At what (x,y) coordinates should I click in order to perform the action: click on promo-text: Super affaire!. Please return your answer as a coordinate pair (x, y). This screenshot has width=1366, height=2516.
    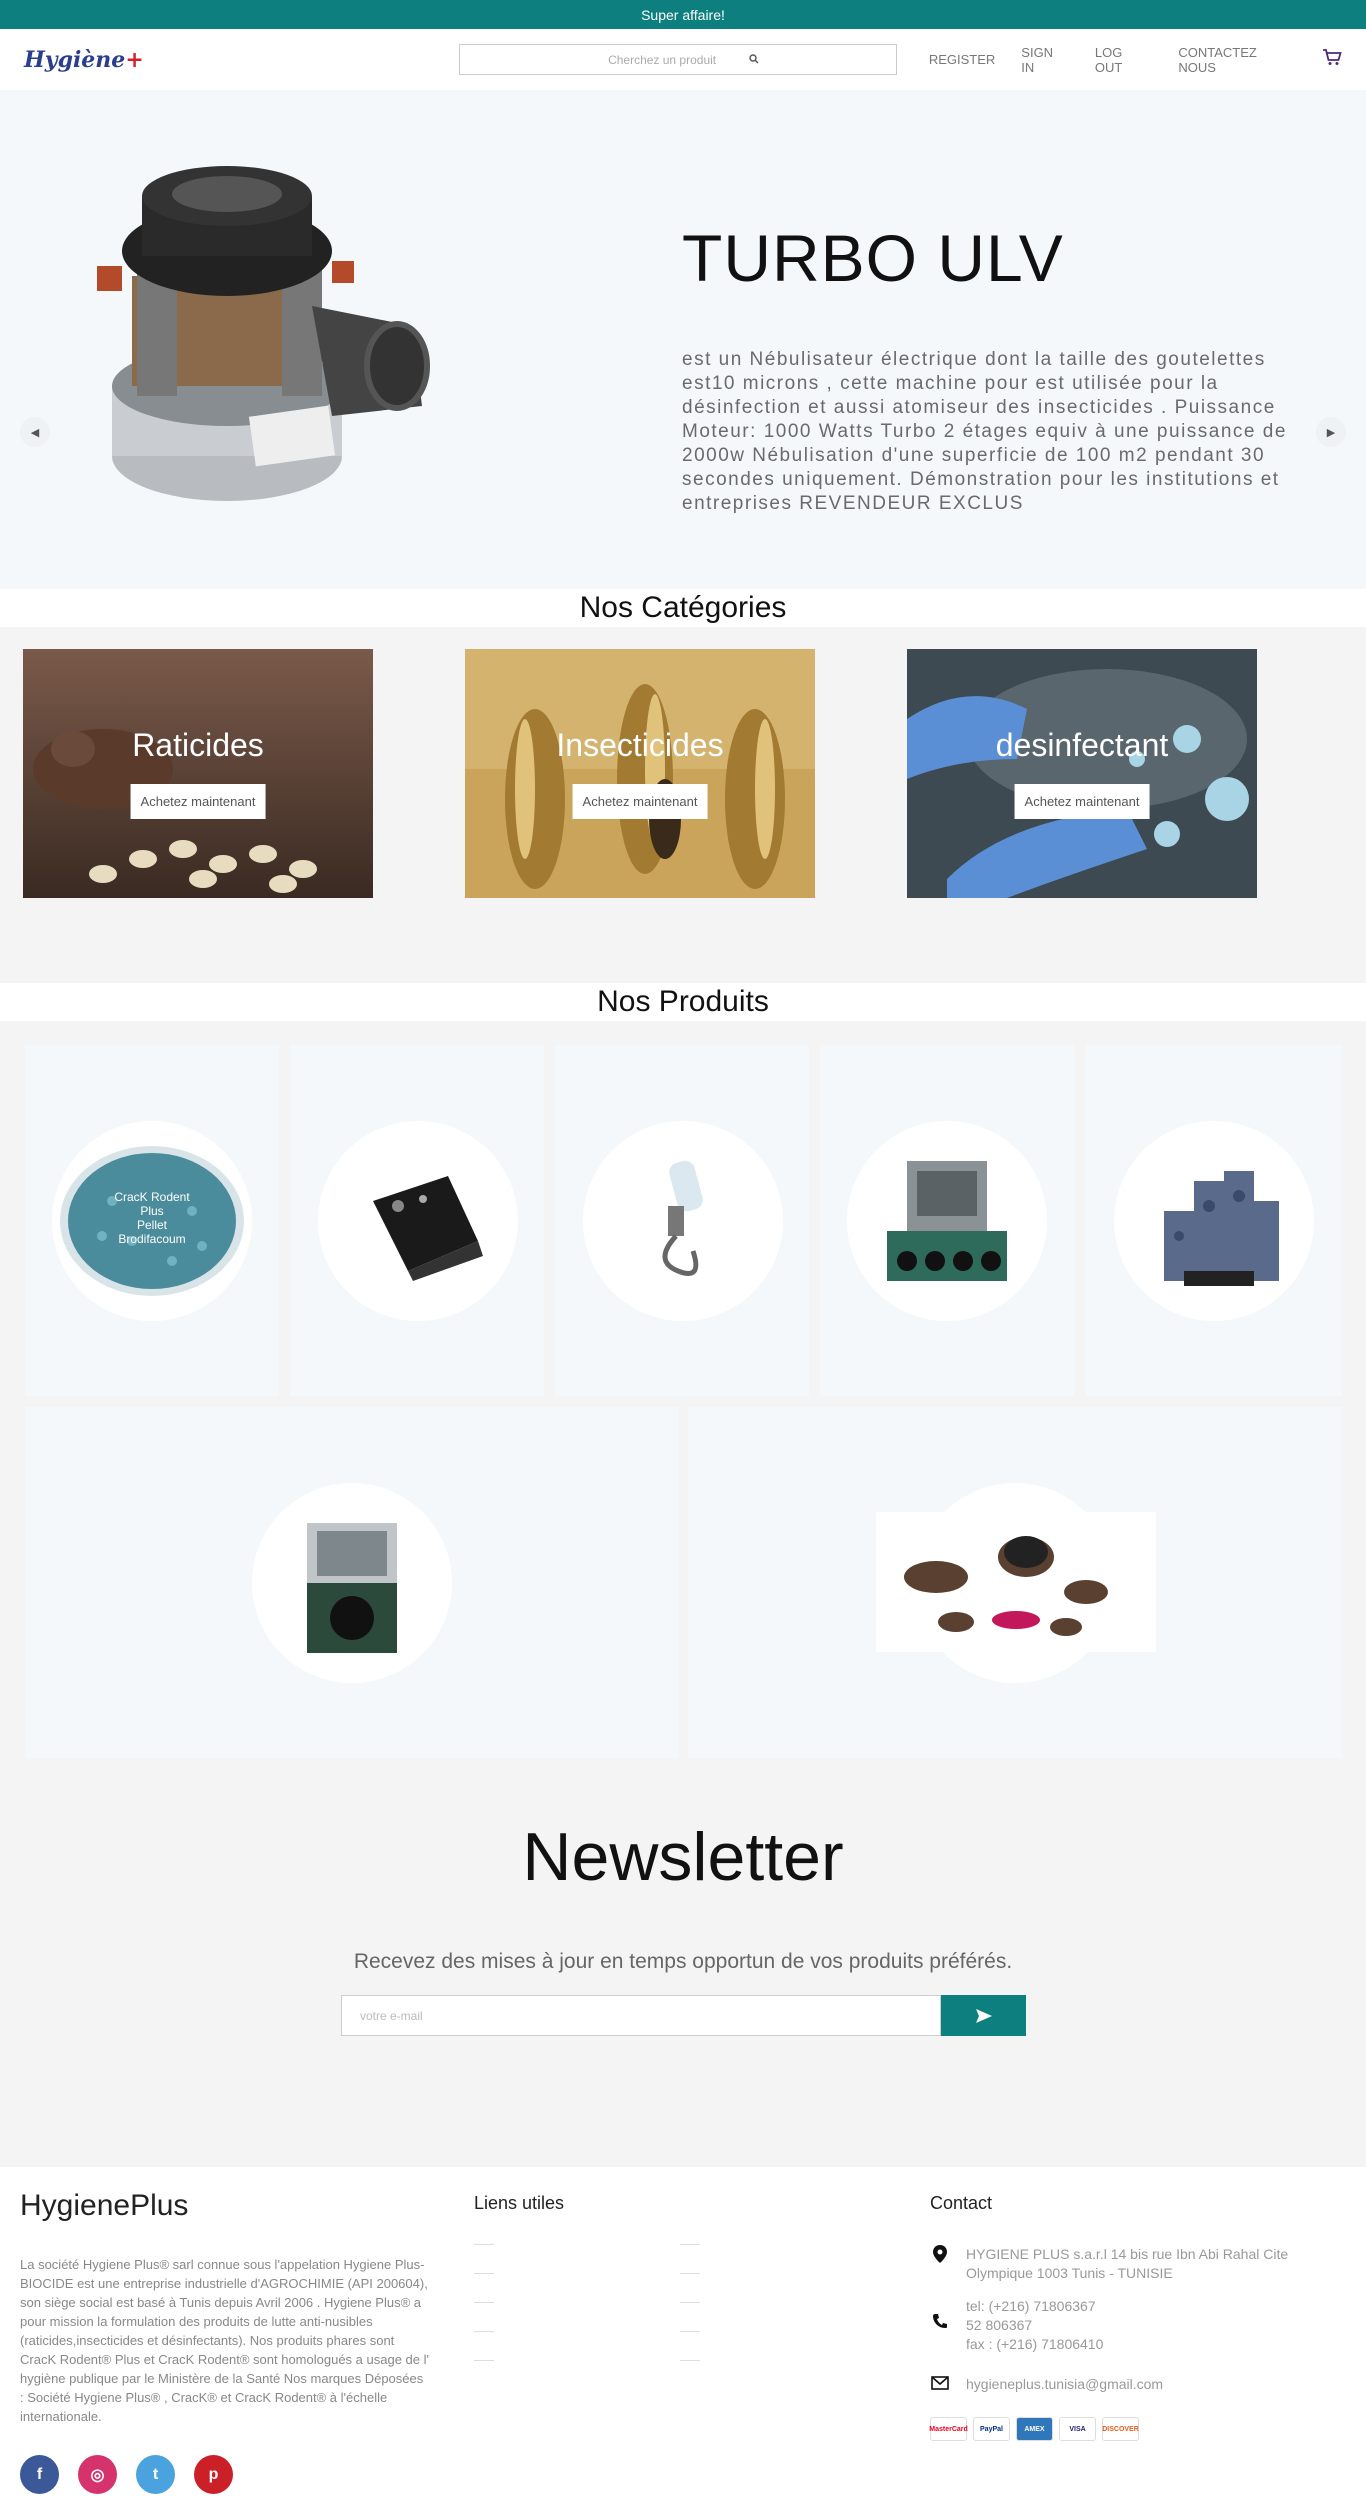
    Looking at the image, I should click on (683, 14).